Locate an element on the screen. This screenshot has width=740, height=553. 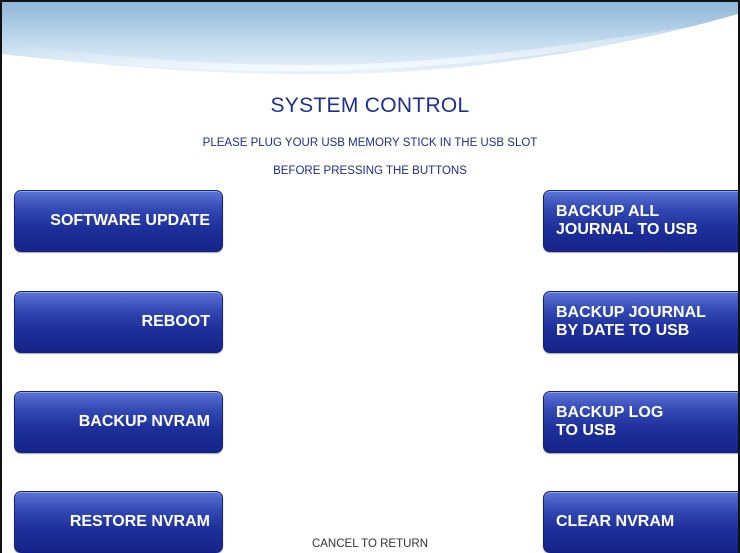
cancel-to-return-text: CANCEL TO RETURN is located at coordinates (370, 544).